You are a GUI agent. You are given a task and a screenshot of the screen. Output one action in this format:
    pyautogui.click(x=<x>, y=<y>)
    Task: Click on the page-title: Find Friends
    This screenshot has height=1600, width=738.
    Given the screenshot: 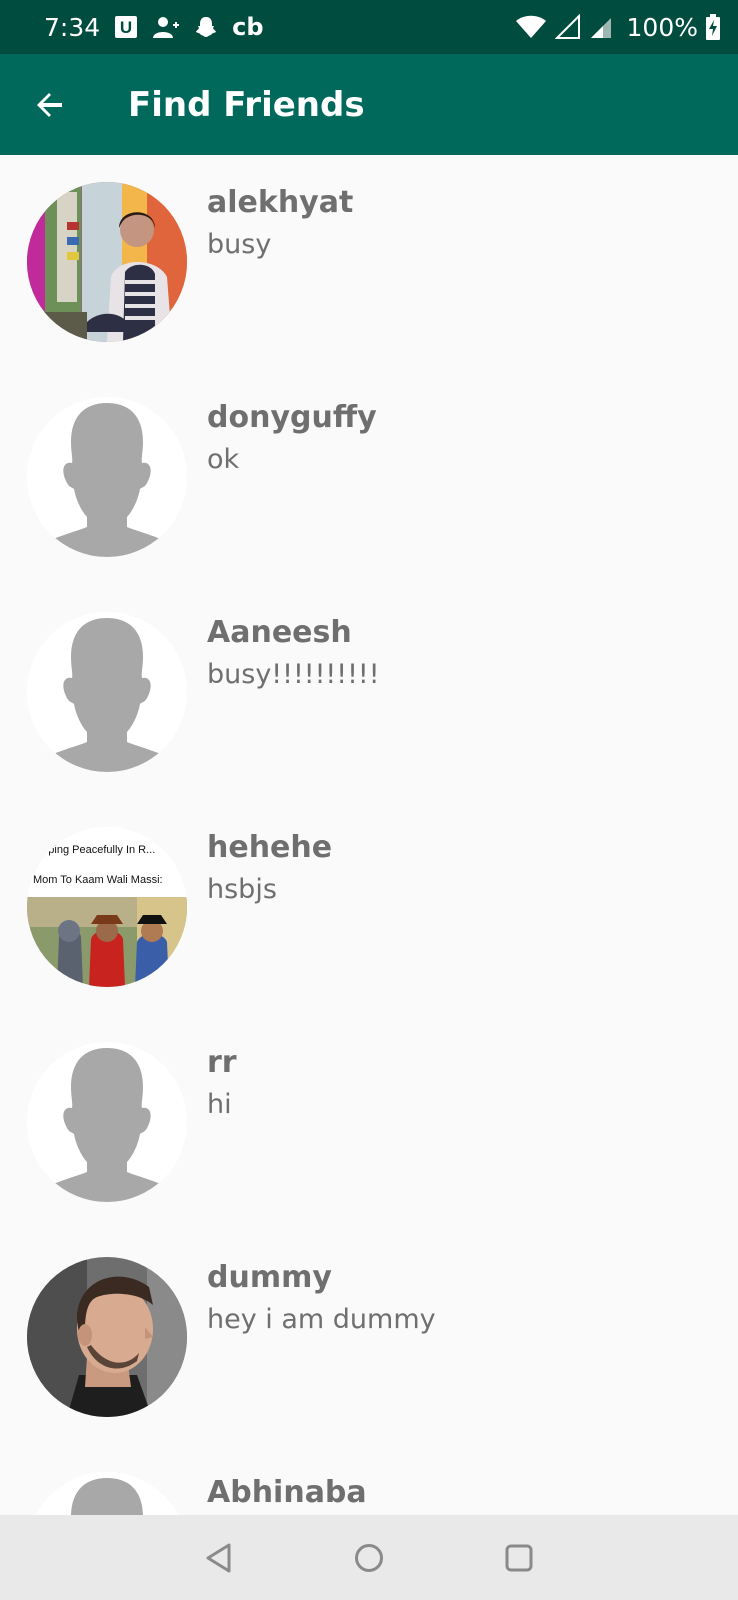 What is the action you would take?
    pyautogui.click(x=246, y=104)
    